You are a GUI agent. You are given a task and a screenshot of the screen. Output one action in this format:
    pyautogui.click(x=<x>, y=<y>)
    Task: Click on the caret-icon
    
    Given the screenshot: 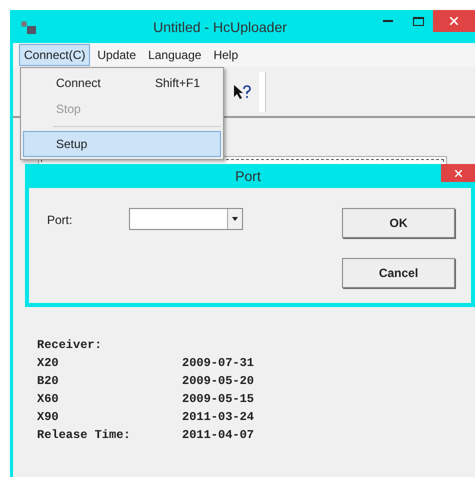 What is the action you would take?
    pyautogui.click(x=235, y=219)
    